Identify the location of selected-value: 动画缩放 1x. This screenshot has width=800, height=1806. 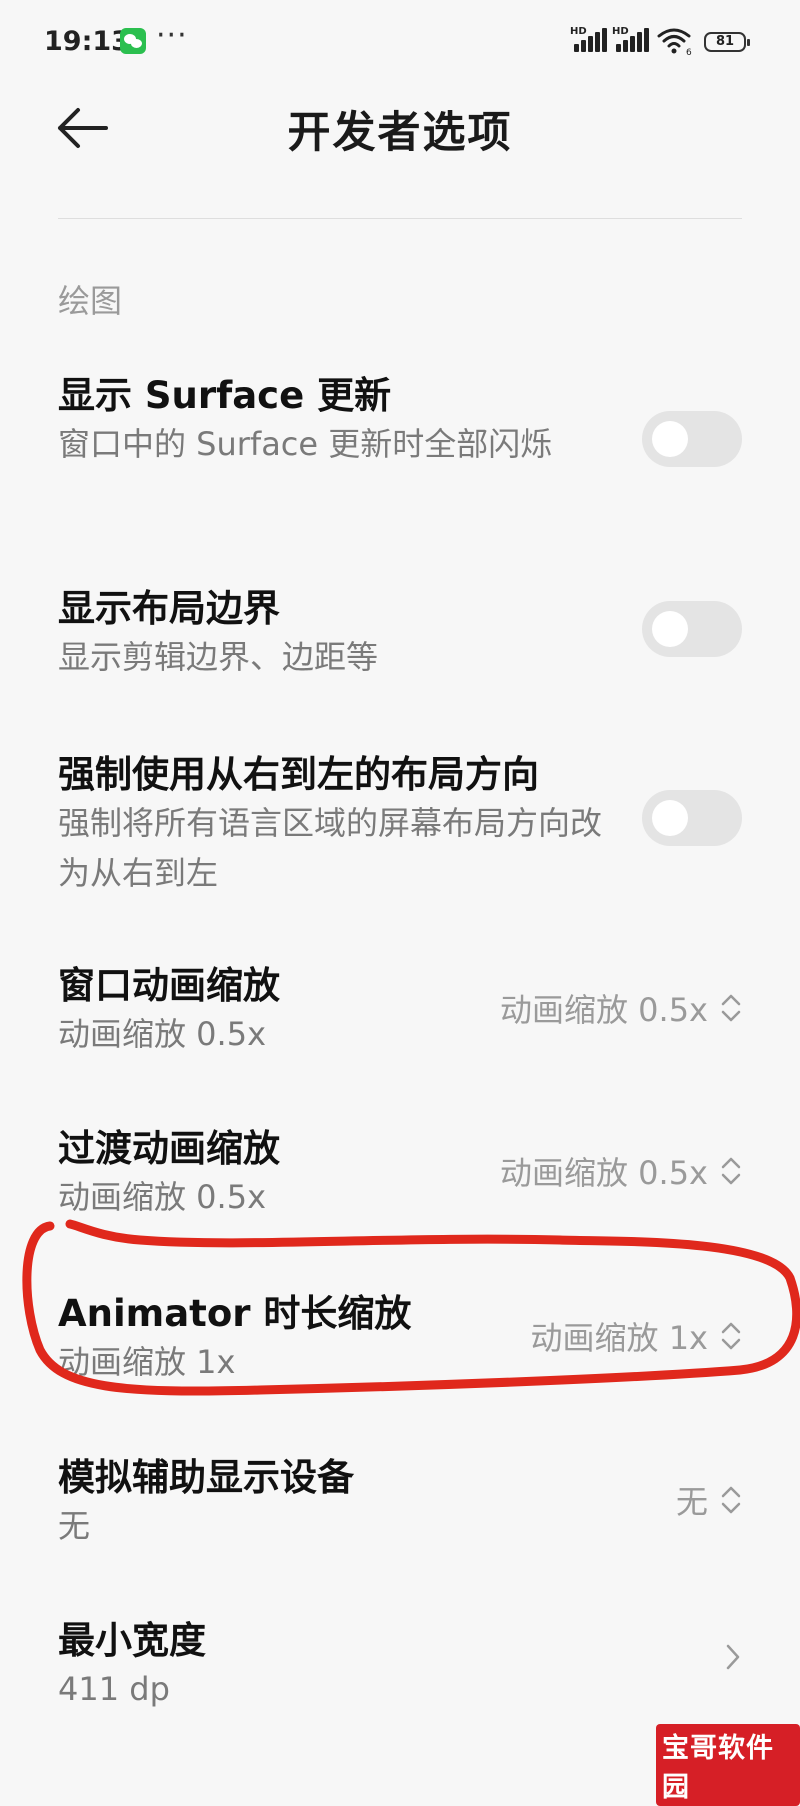
(619, 1338).